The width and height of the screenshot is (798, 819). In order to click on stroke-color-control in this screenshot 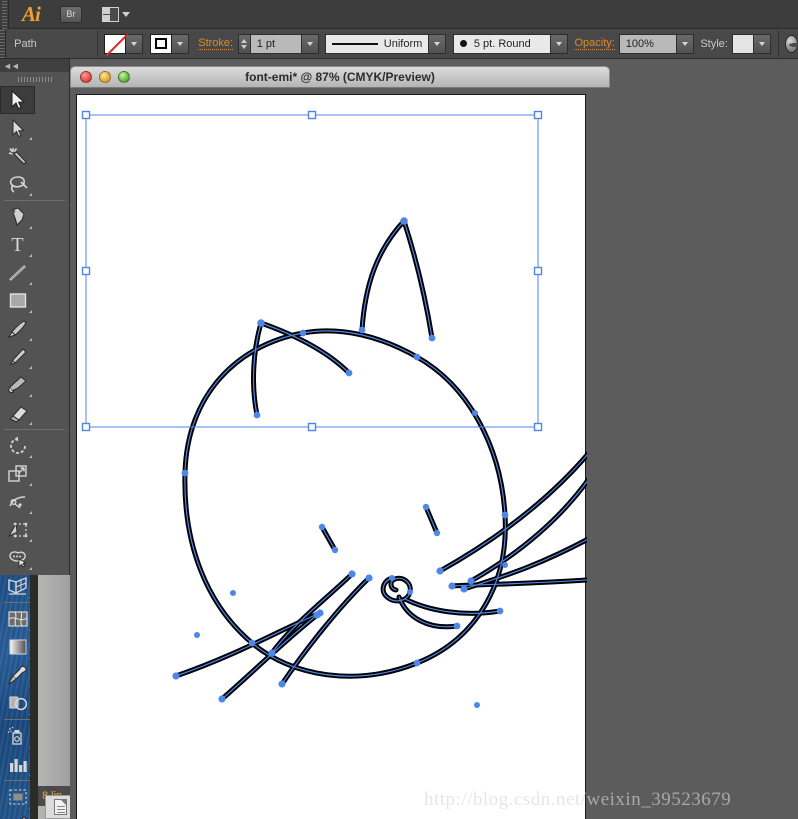, I will do `click(170, 43)`.